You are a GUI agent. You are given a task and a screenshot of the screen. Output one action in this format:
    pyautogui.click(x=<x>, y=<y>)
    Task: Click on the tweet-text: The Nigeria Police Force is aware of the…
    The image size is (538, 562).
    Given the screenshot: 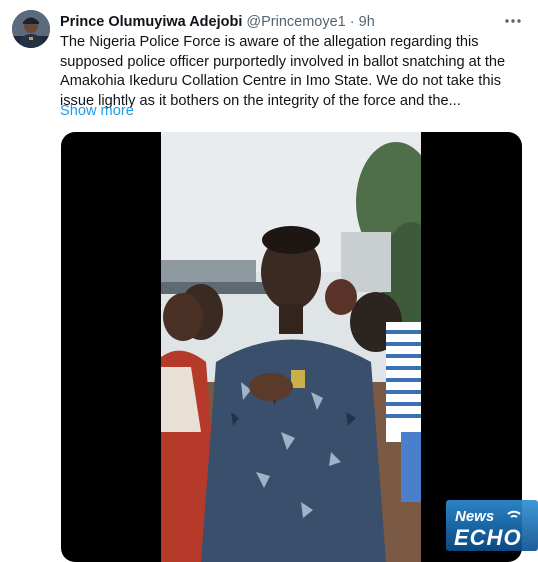 What is the action you would take?
    pyautogui.click(x=283, y=71)
    